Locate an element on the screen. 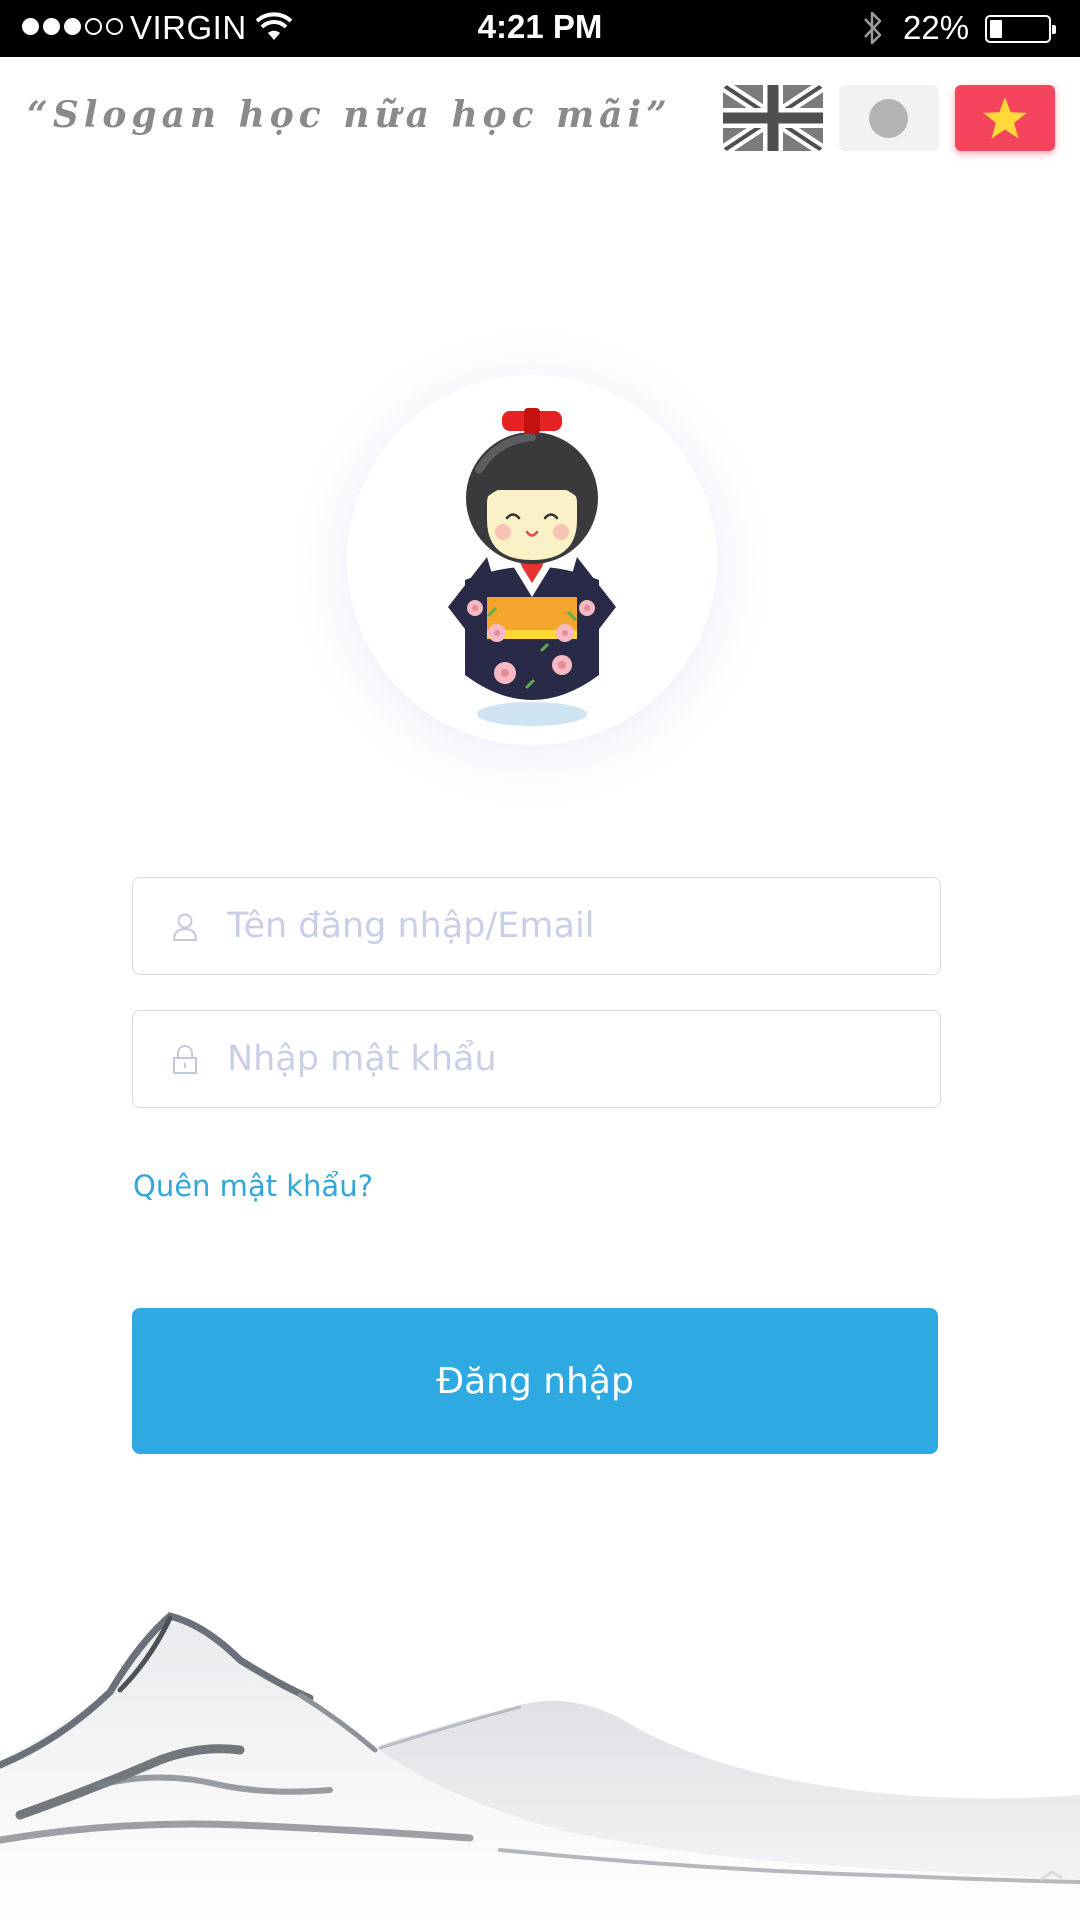 The height and width of the screenshot is (1920, 1080). slogan-text: “Slogan học nữa học mãi” is located at coordinates (349, 115).